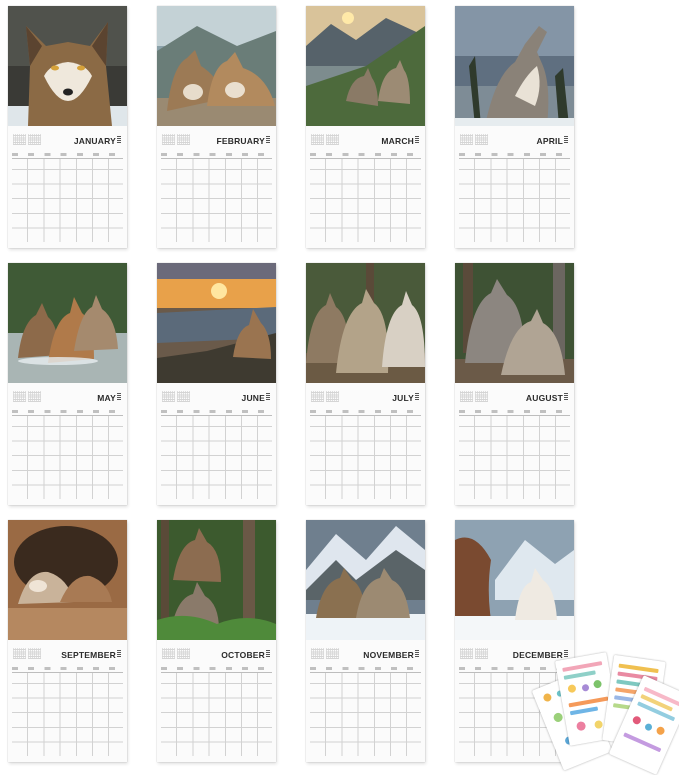 The image size is (679, 775). I want to click on month-title: JULY, so click(405, 398).